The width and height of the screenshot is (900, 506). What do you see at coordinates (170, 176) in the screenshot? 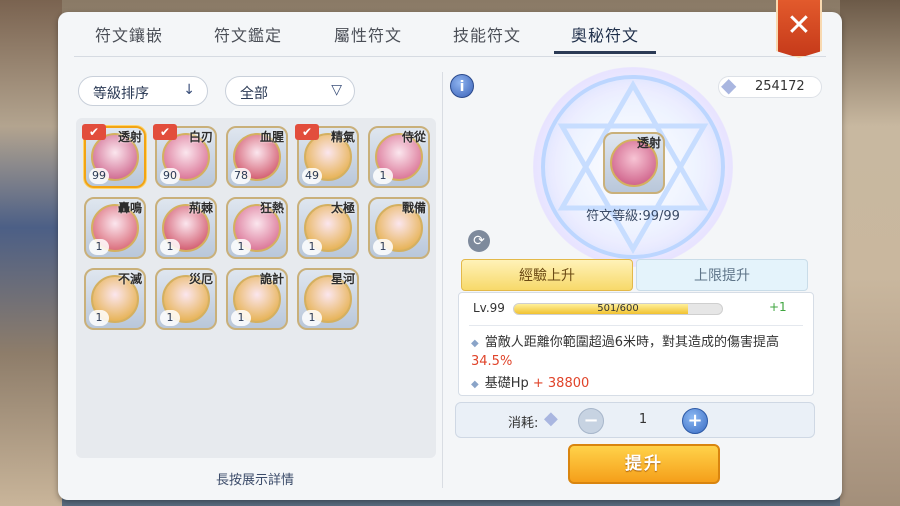
I see `rune-level: 90` at bounding box center [170, 176].